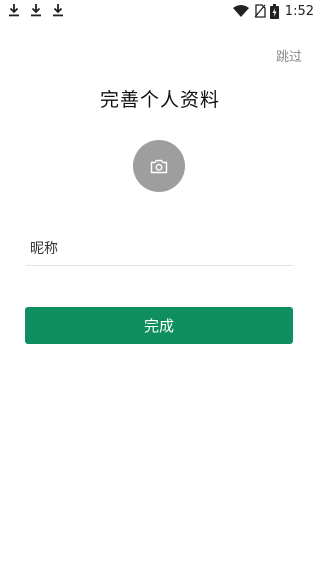 The width and height of the screenshot is (320, 571). I want to click on wifi-icon, so click(240, 11).